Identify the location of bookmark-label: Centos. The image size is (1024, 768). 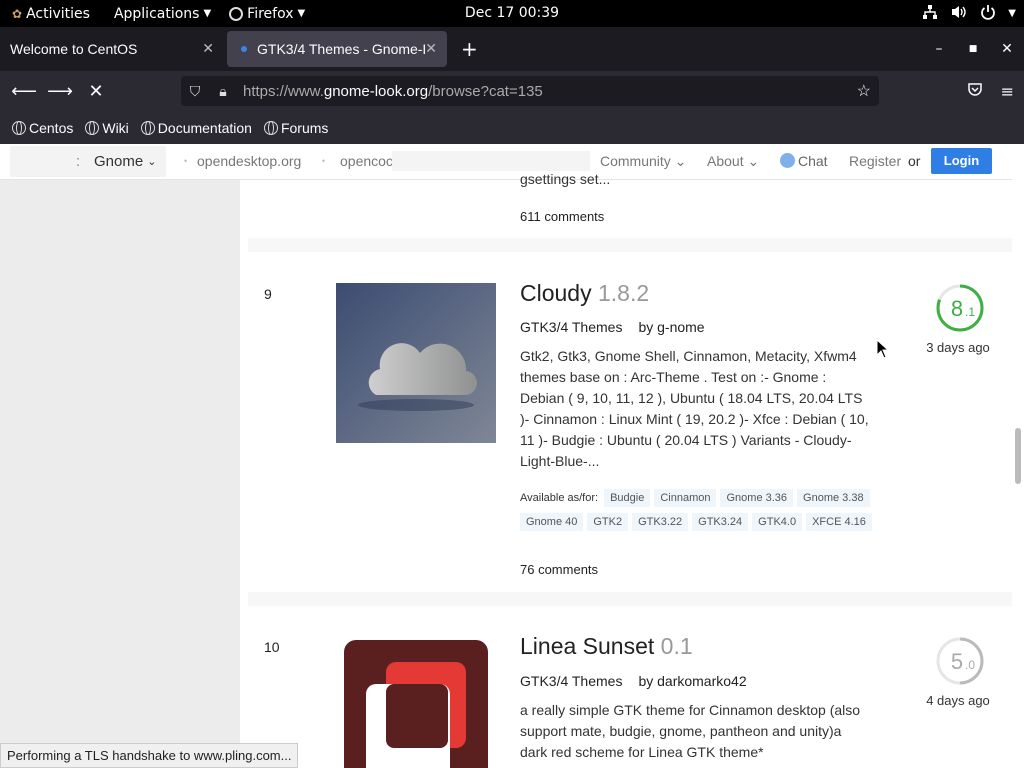
(51, 127).